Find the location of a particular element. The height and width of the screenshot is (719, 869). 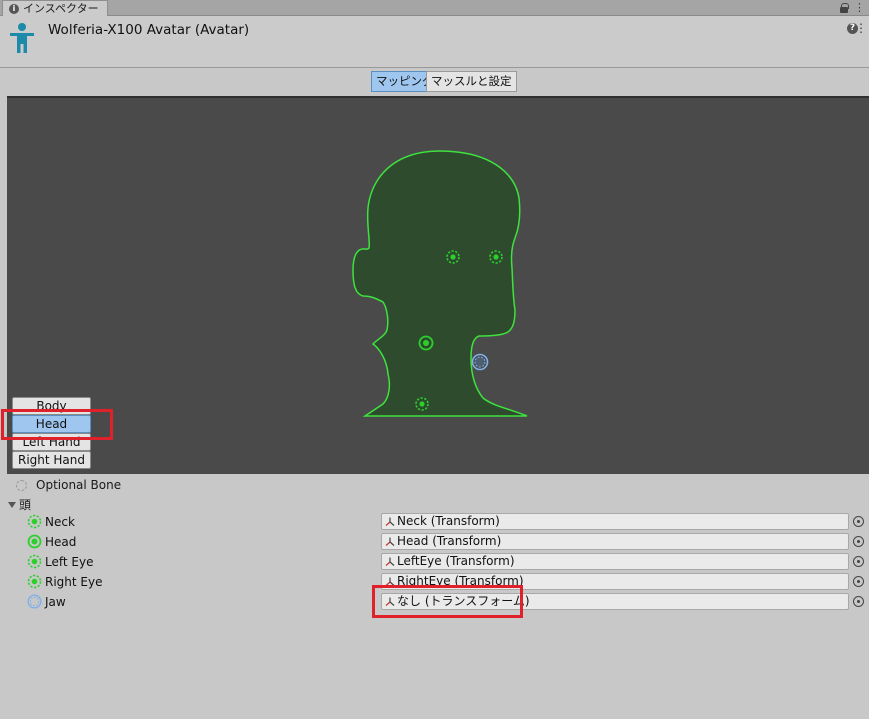

section-label: 頭 is located at coordinates (25, 505).